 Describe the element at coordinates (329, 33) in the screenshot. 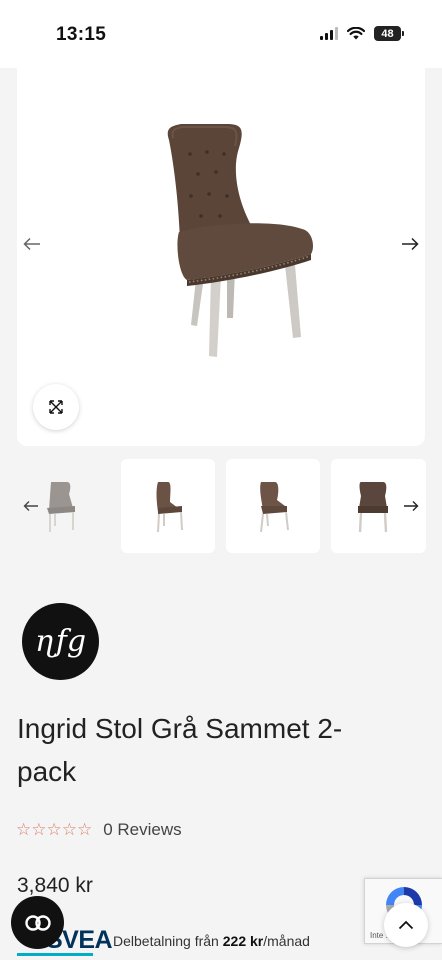

I see `signal-icon` at that location.